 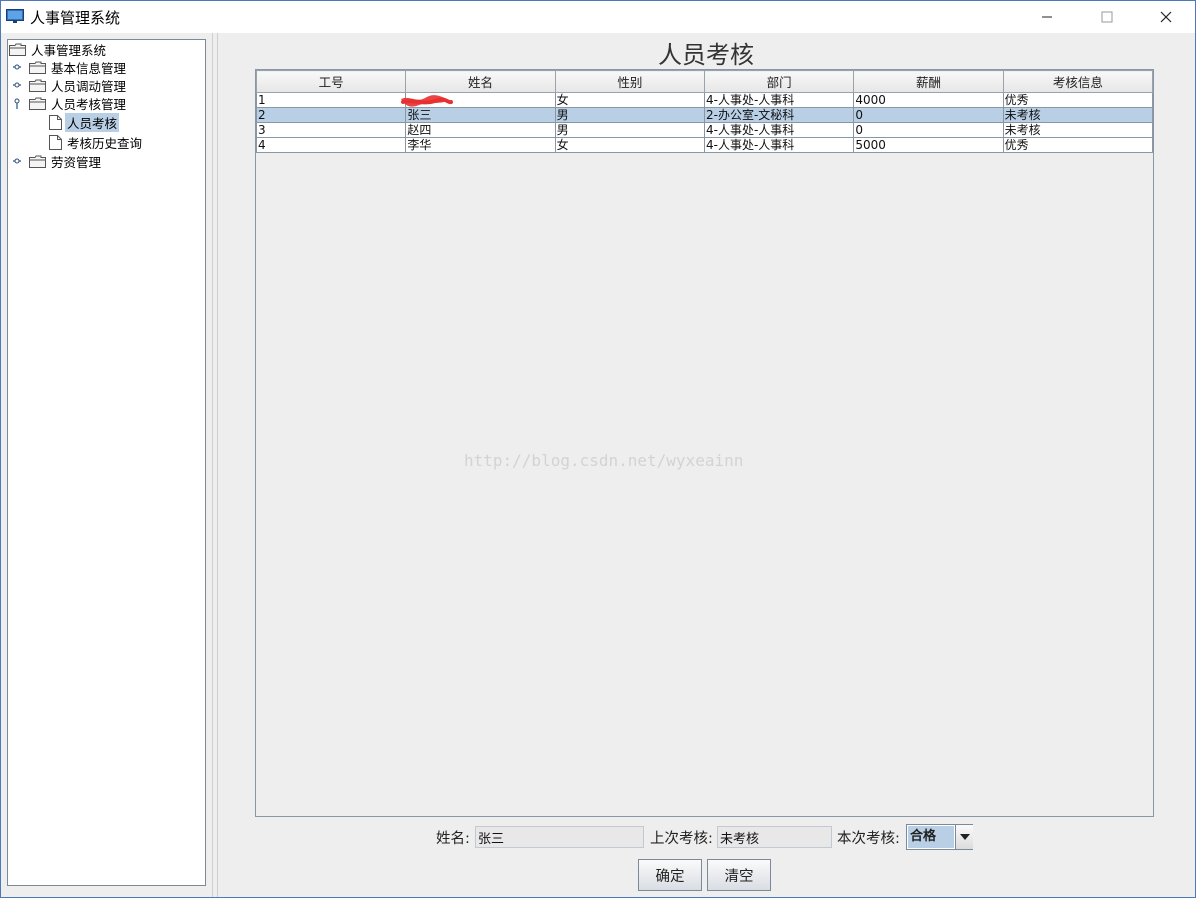 I want to click on tree-item-transfer: 人员调动管理, so click(x=70, y=85).